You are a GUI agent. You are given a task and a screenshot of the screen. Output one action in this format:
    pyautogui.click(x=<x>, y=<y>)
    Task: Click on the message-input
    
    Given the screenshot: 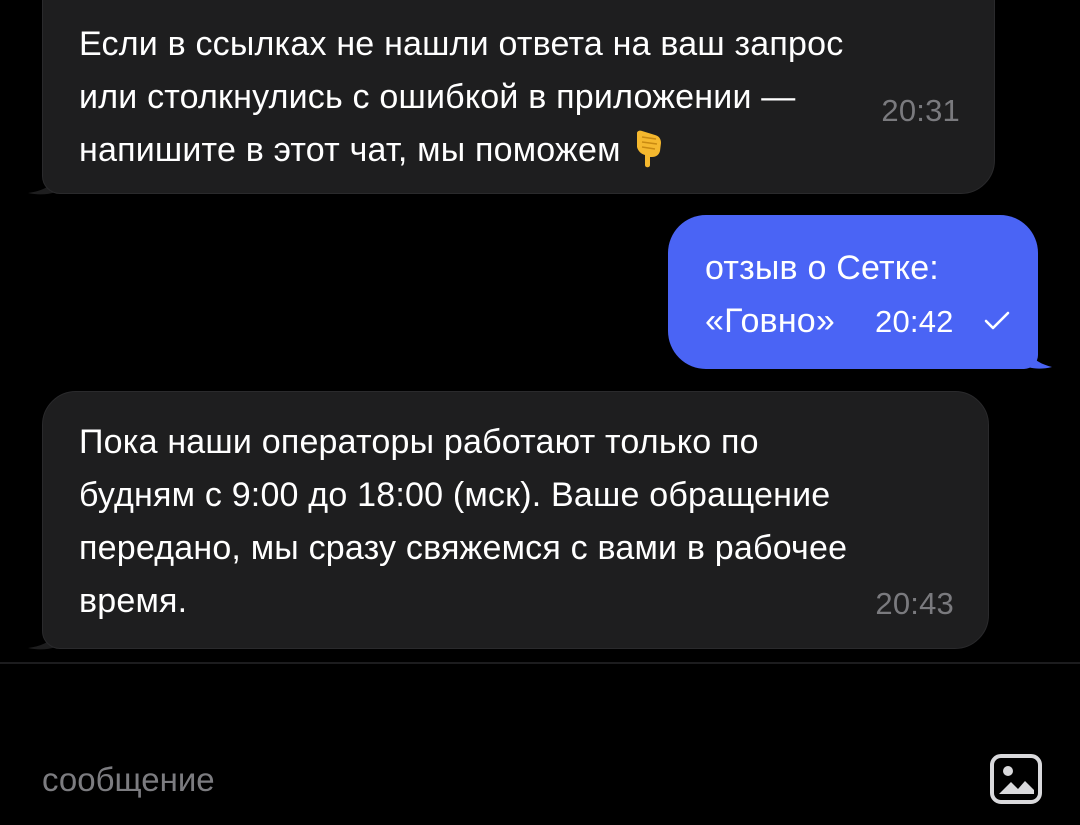 What is the action you would take?
    pyautogui.click(x=492, y=780)
    